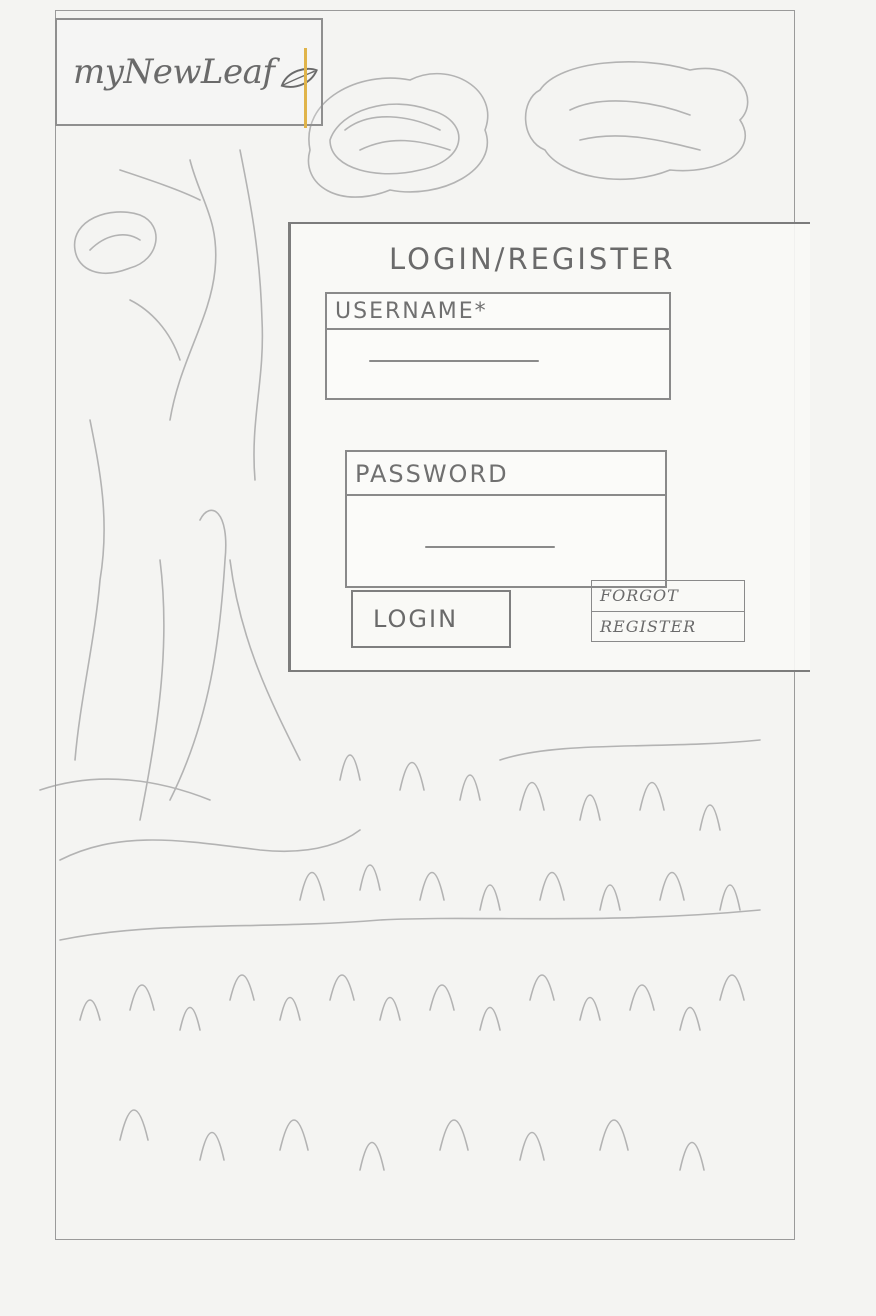 This screenshot has height=1316, width=876. I want to click on leaf-icon, so click(300, 77).